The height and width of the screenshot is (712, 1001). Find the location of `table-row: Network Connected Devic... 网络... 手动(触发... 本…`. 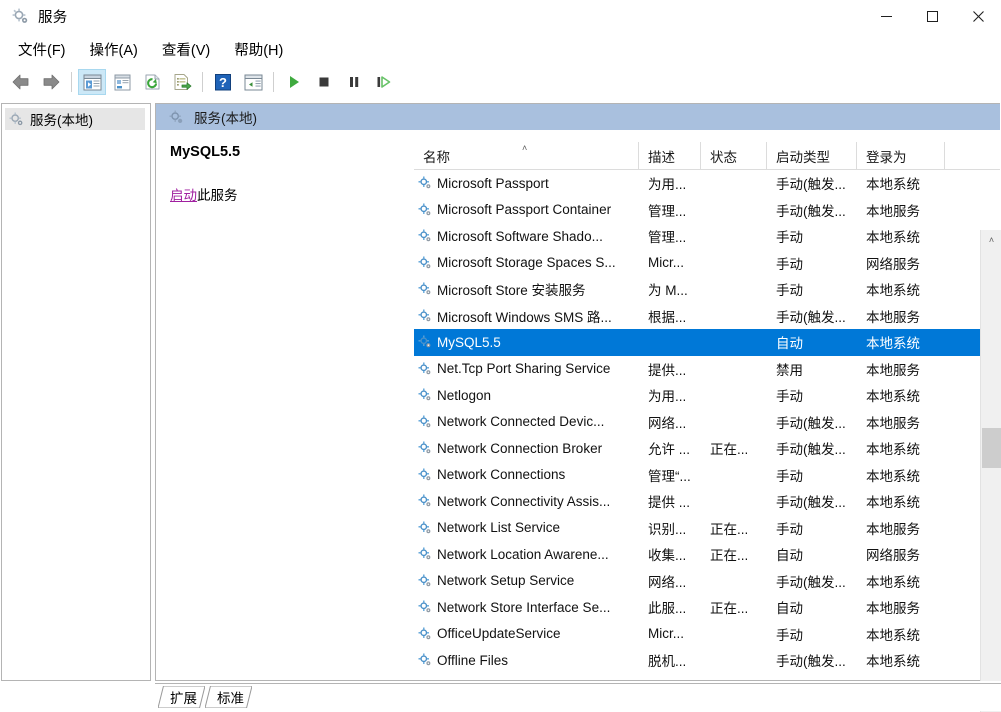

table-row: Network Connected Devic... 网络... 手动(触发... 本… is located at coordinates (707, 422).